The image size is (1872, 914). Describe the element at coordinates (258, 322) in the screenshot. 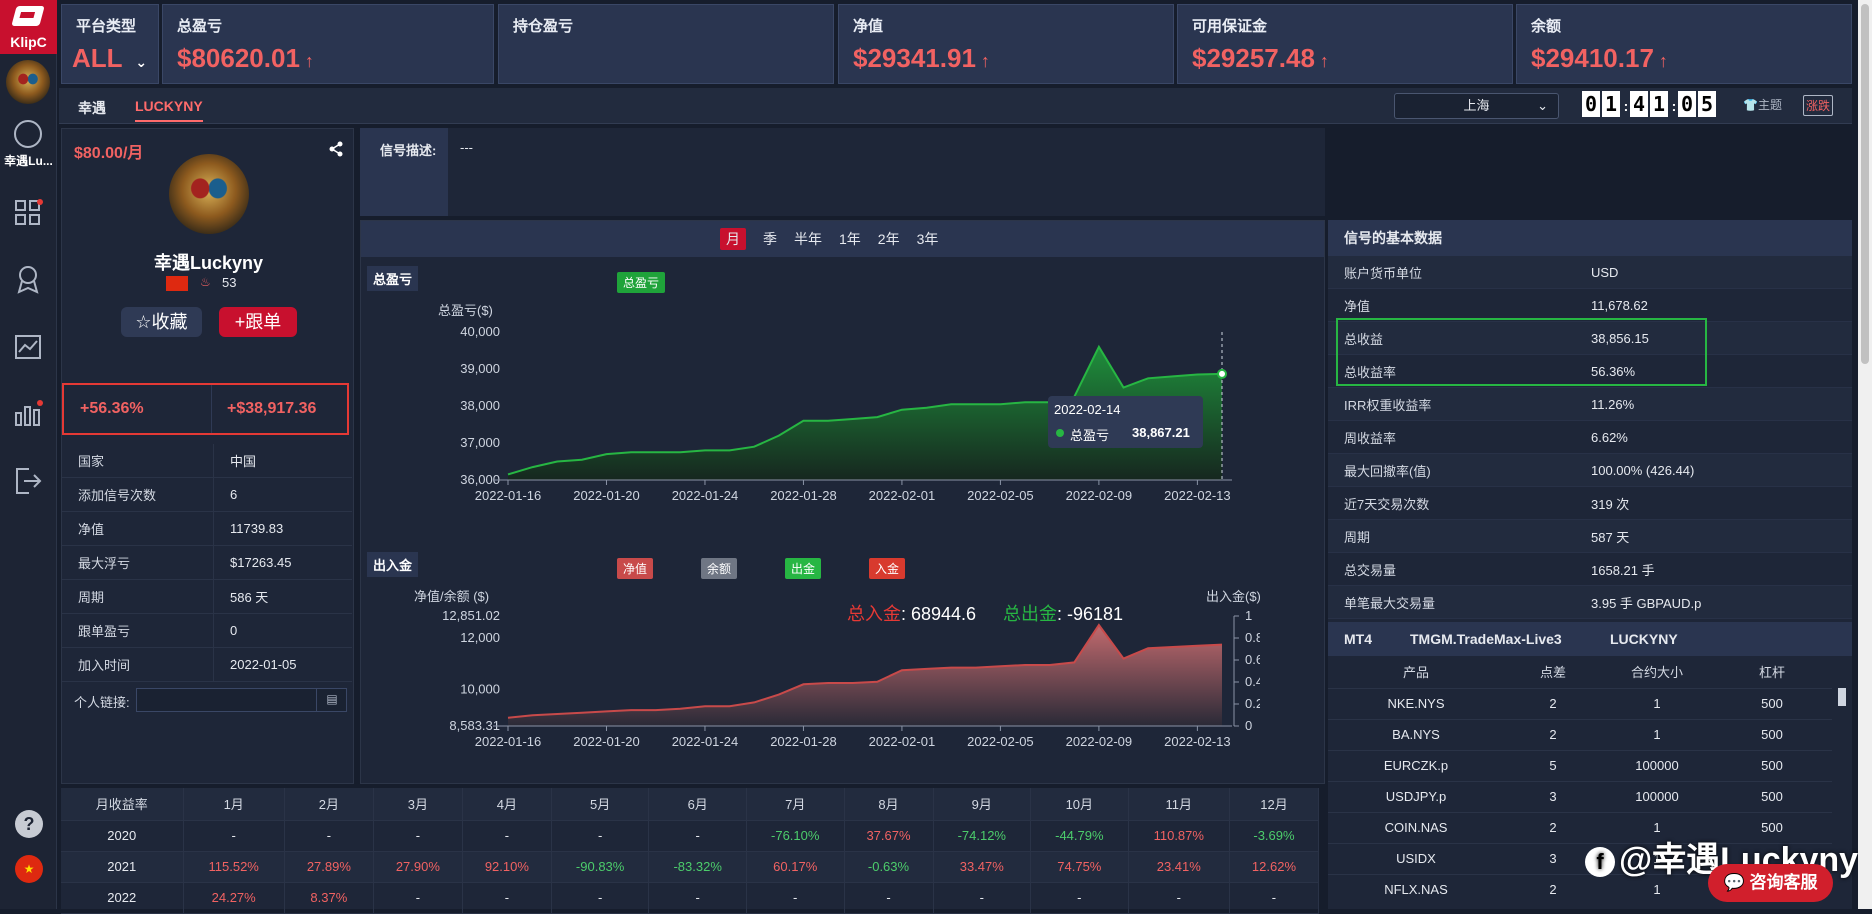

I see `follow-button: +跟单` at that location.